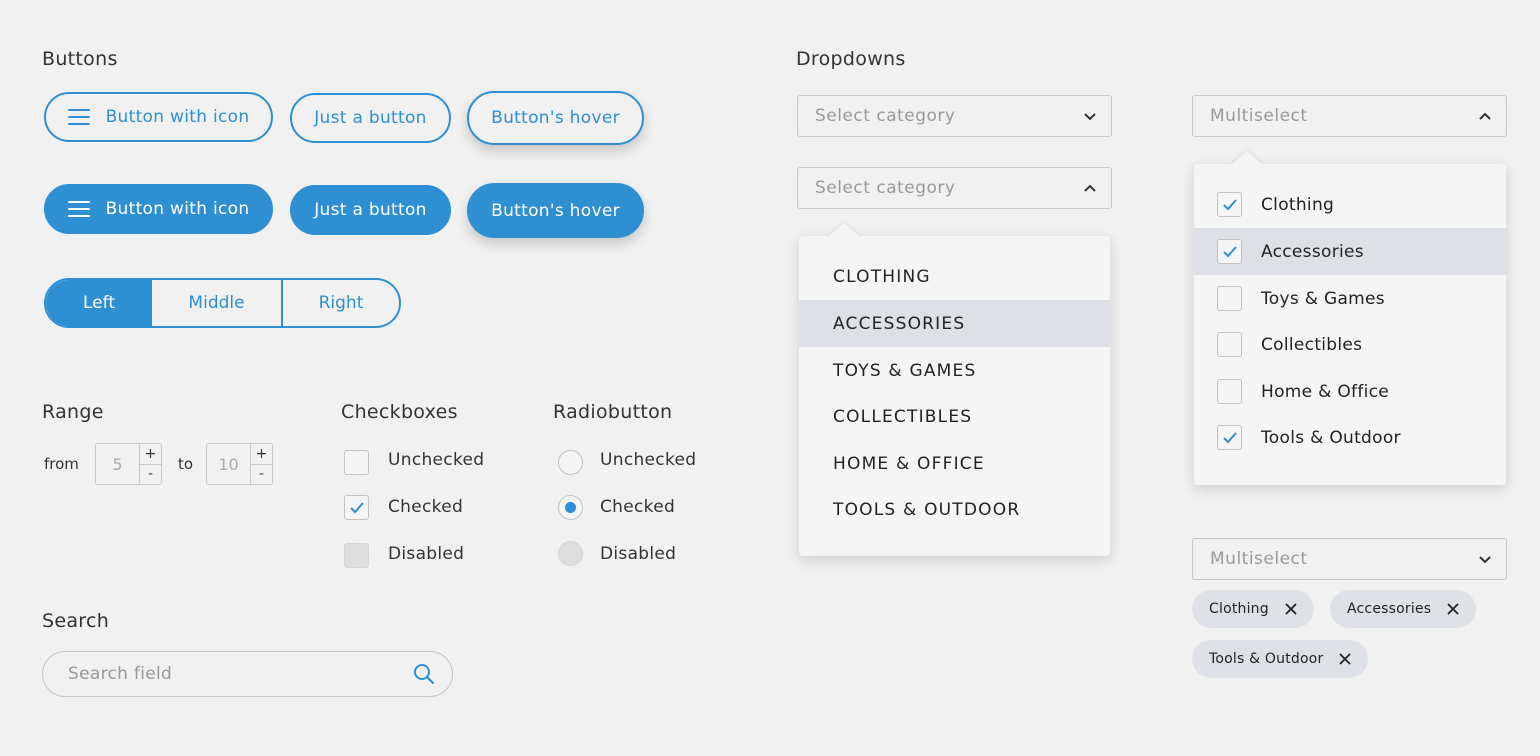 This screenshot has height=756, width=1540. I want to click on multiselect-item-home-office: Home & Office, so click(1350, 391).